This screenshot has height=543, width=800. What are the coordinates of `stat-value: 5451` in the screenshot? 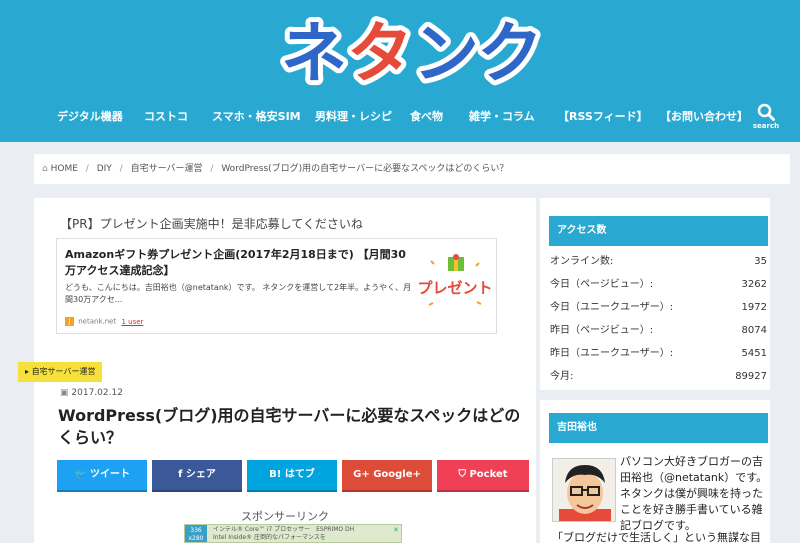 It's located at (754, 353).